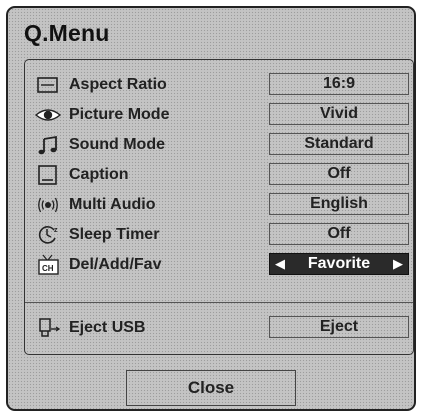 The image size is (424, 419). What do you see at coordinates (48, 235) in the screenshot?
I see `clock-icon: z` at bounding box center [48, 235].